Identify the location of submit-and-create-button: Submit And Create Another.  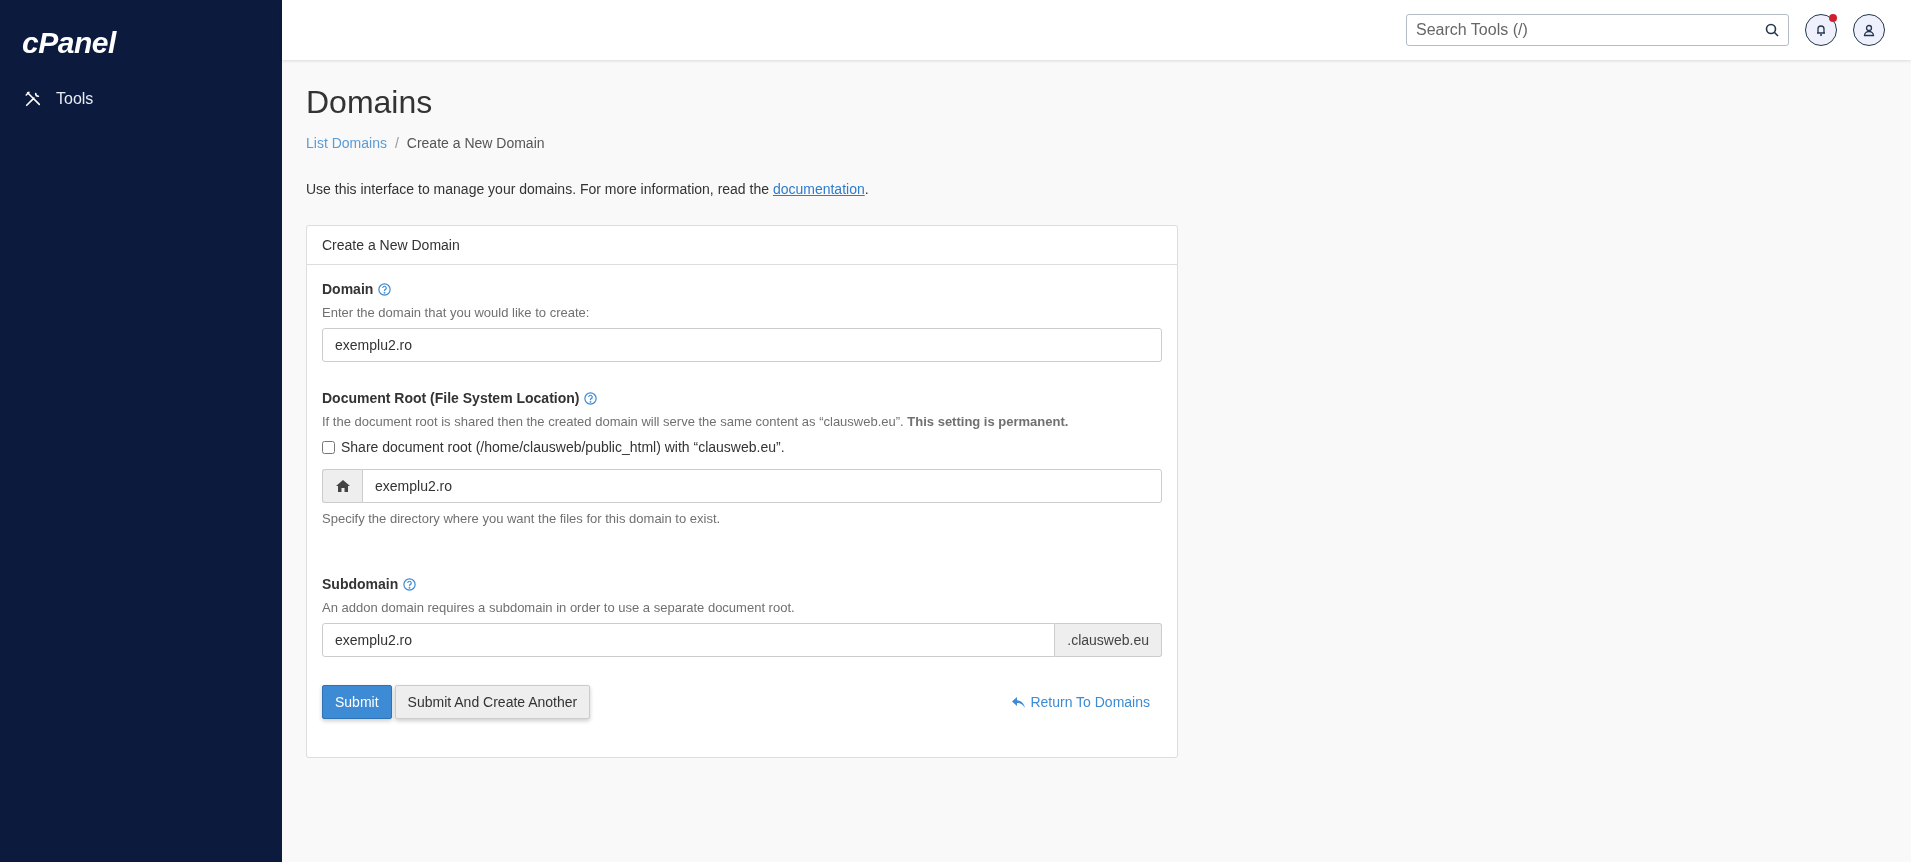
(492, 702).